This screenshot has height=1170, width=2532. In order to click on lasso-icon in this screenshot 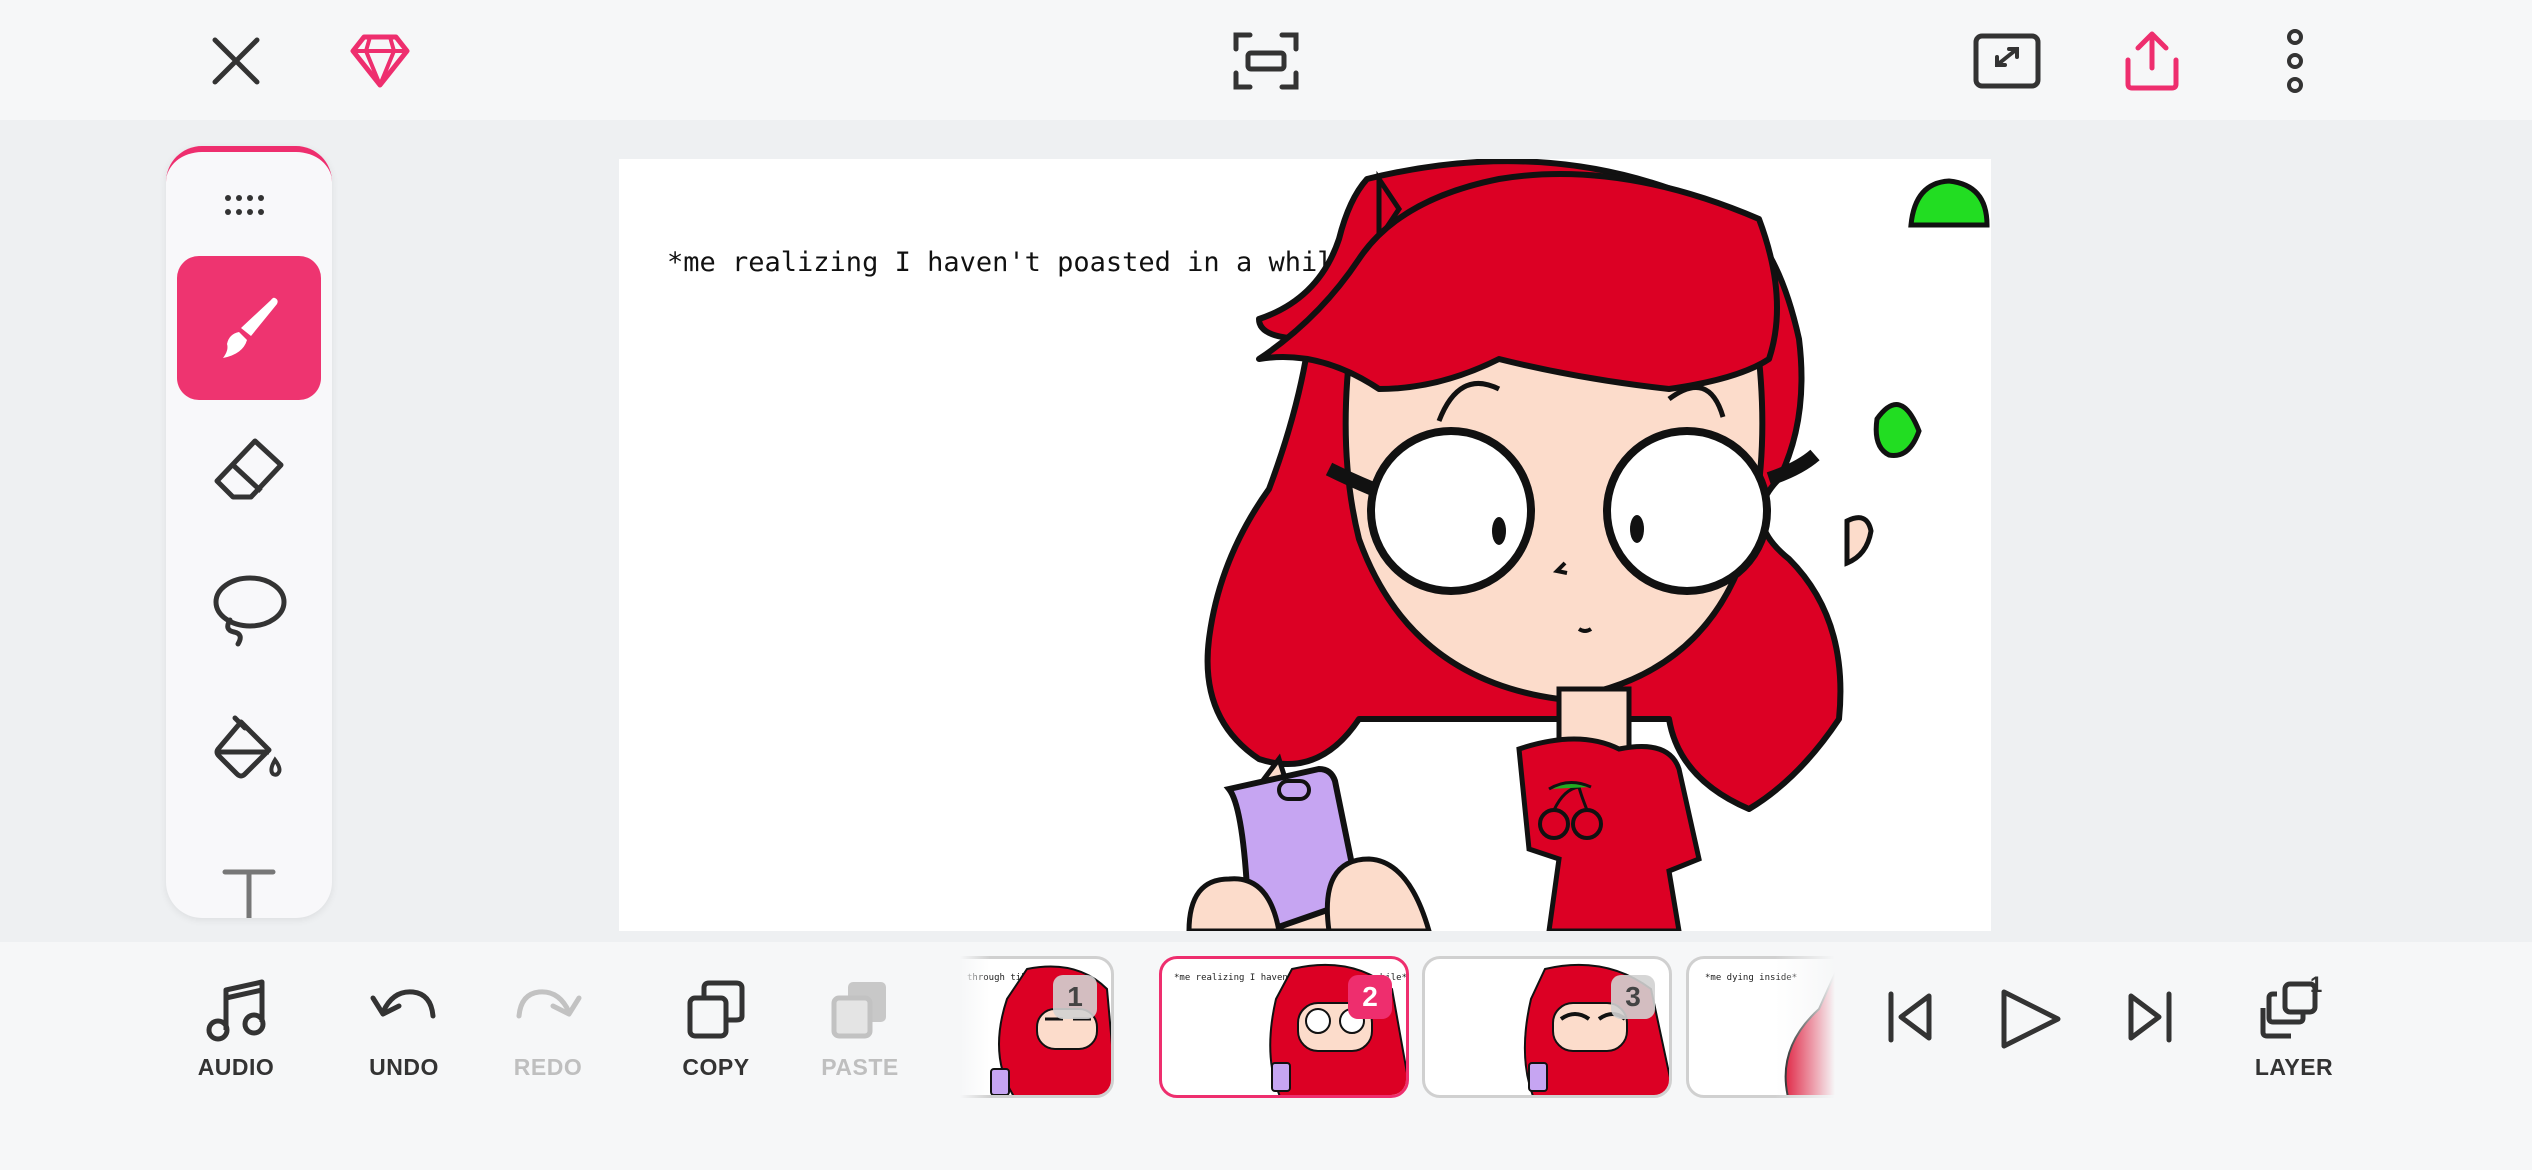, I will do `click(250, 611)`.